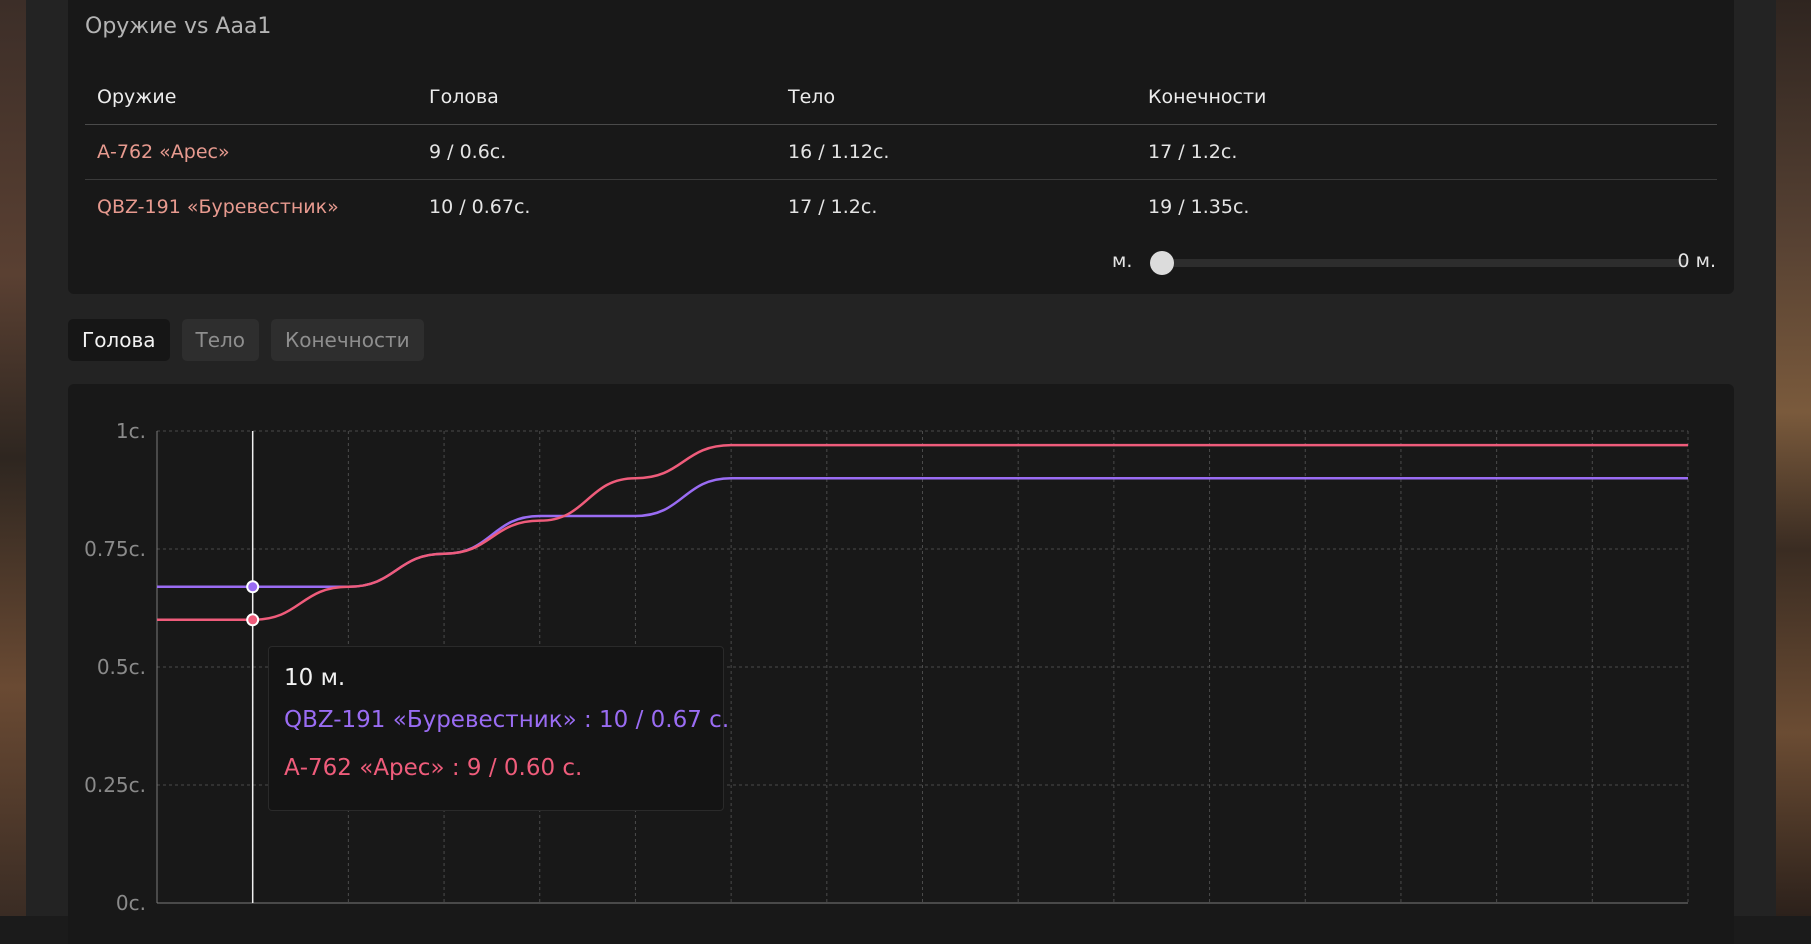 This screenshot has width=1811, height=944. Describe the element at coordinates (251, 152) in the screenshot. I see `weapon-link: А-762 «Арес»` at that location.